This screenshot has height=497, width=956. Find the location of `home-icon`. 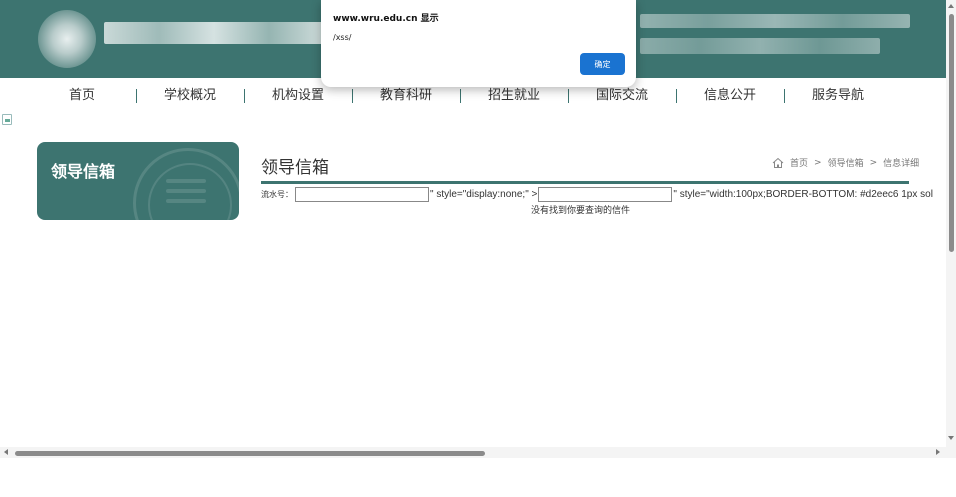

home-icon is located at coordinates (778, 162).